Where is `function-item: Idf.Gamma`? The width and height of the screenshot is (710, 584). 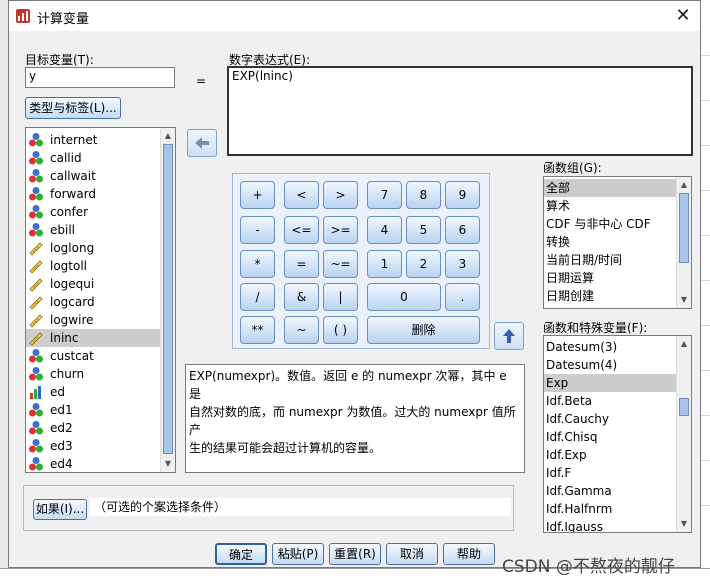 function-item: Idf.Gamma is located at coordinates (617, 491).